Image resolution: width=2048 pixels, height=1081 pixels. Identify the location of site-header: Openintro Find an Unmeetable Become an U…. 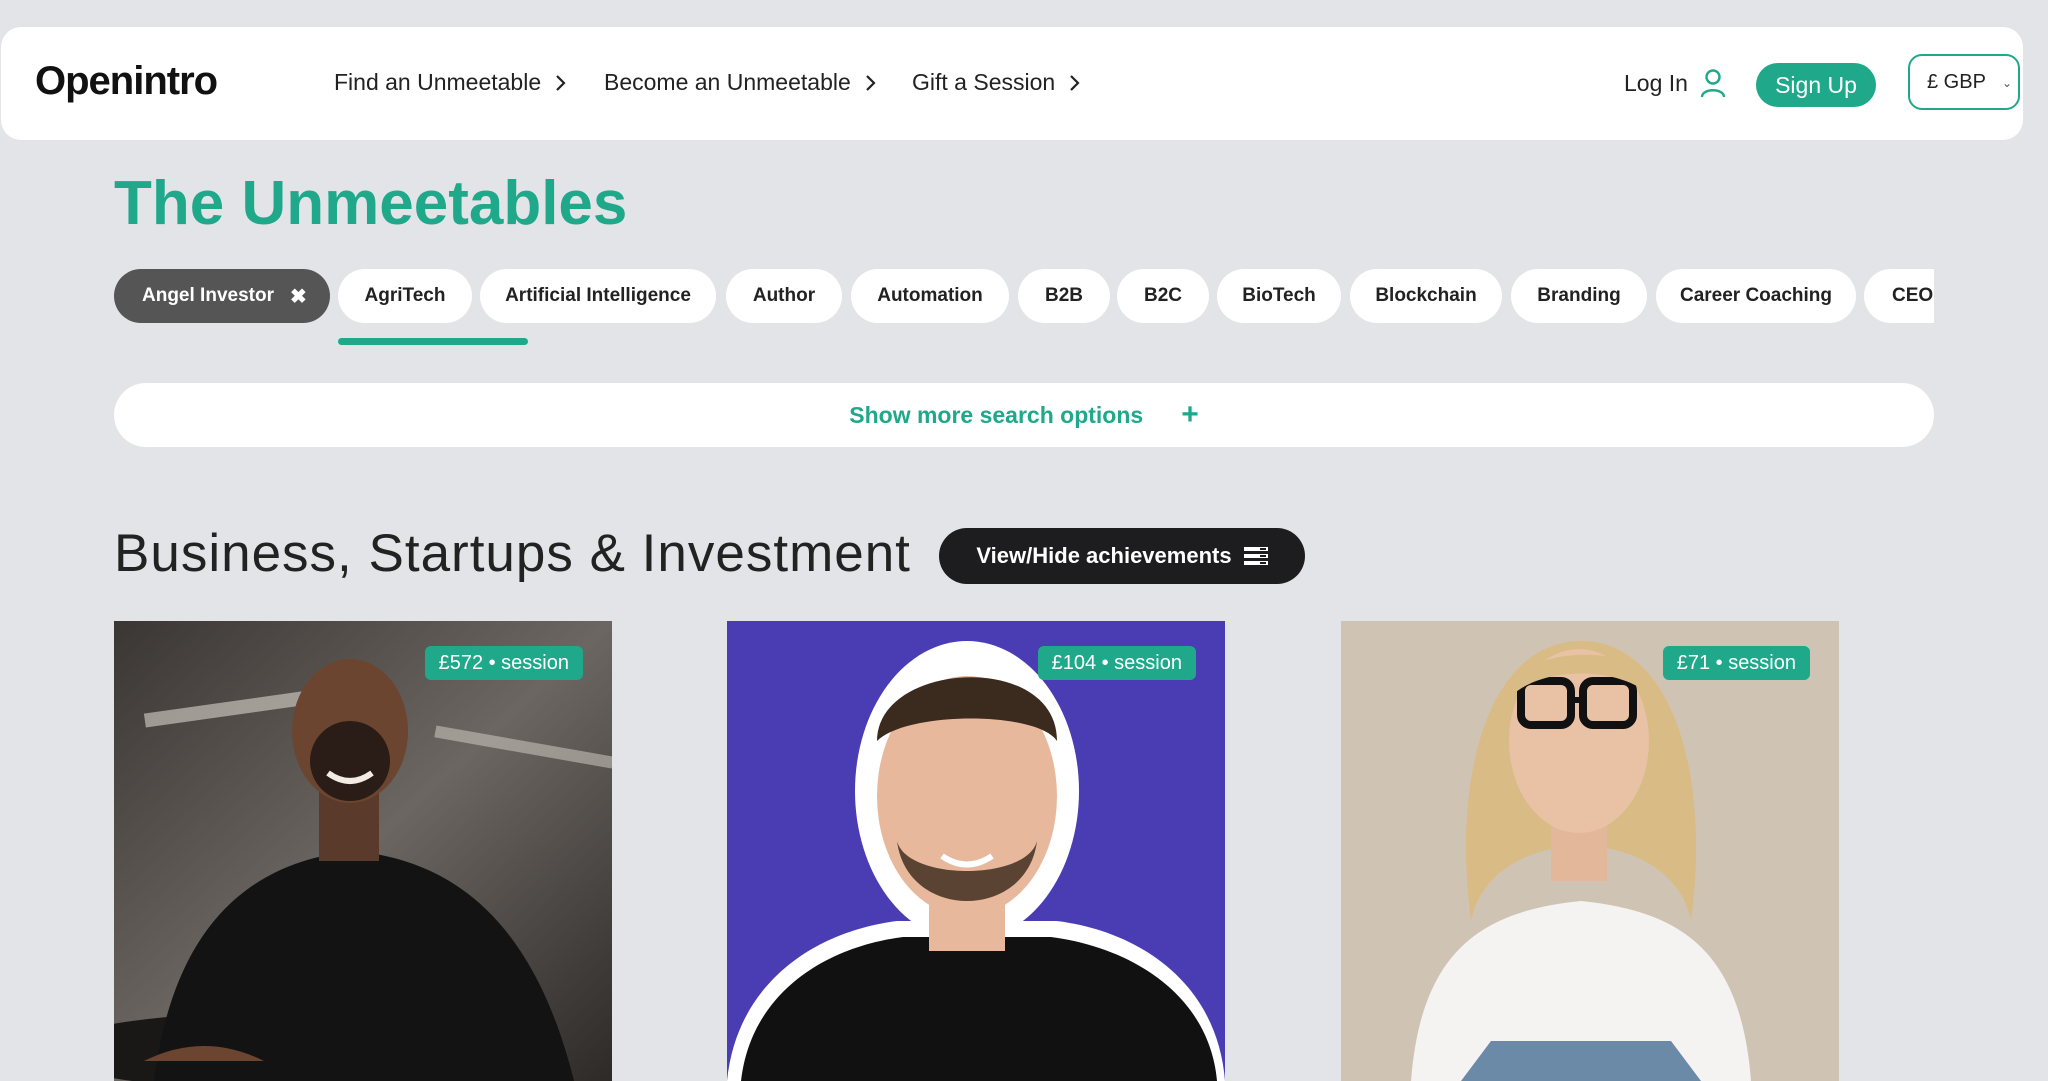
(1012, 83).